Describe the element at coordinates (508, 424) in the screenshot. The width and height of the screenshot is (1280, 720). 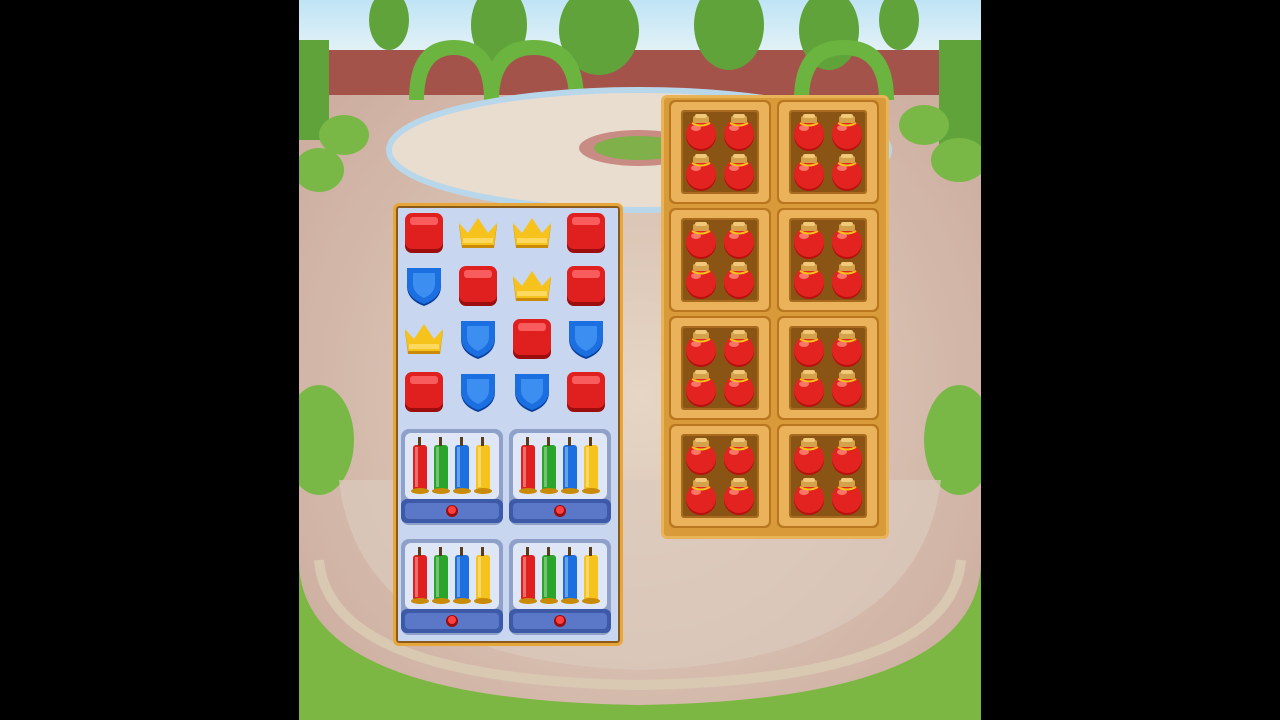
I see `match-board` at that location.